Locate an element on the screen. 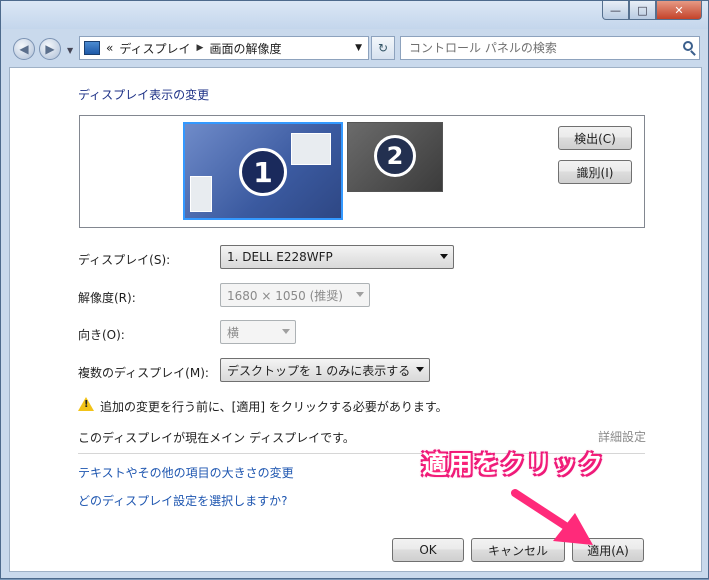  annotation-arrow-icon is located at coordinates (552, 517).